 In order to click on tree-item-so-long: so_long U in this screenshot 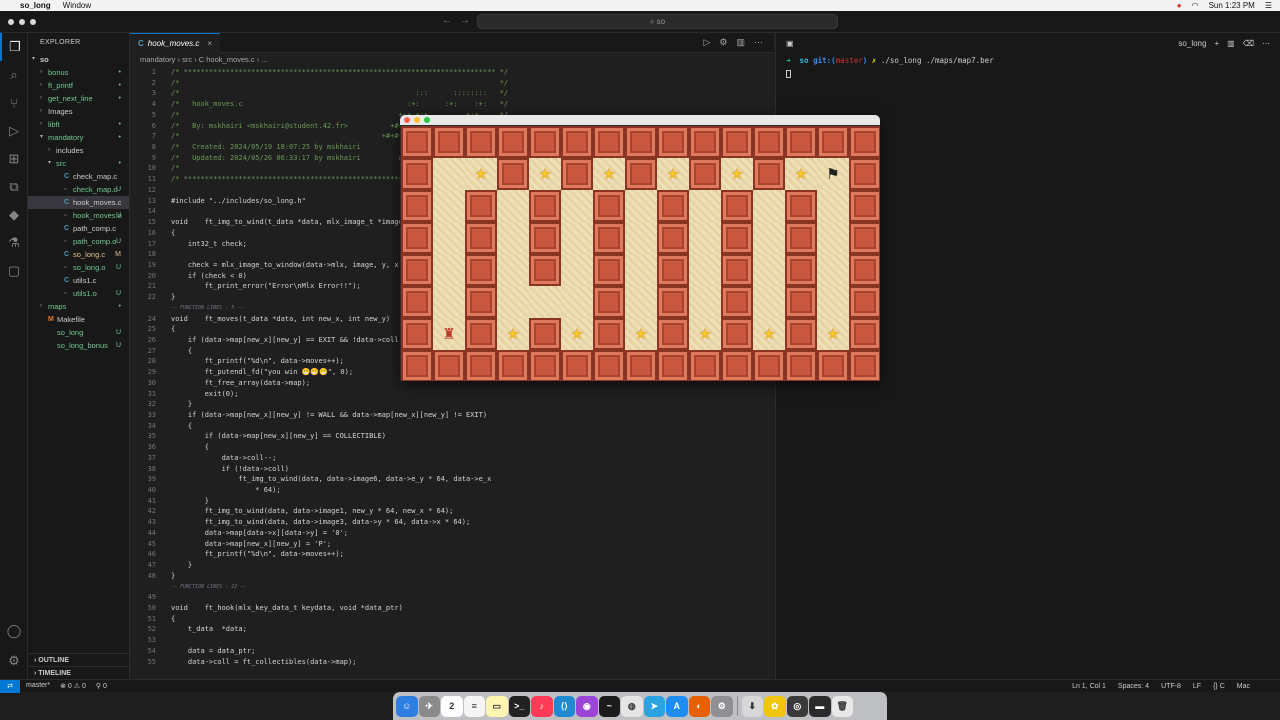, I will do `click(78, 332)`.